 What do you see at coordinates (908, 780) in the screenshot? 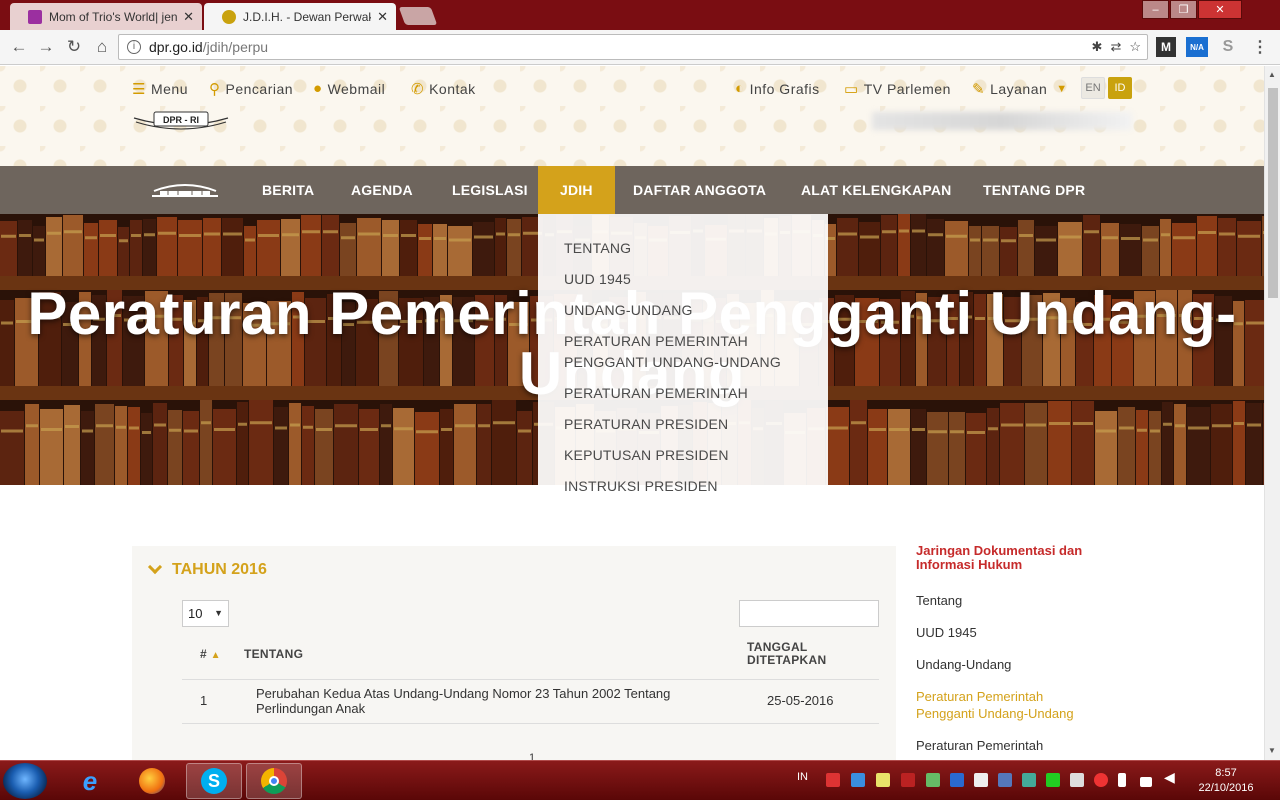
I see `acrobat-icon` at bounding box center [908, 780].